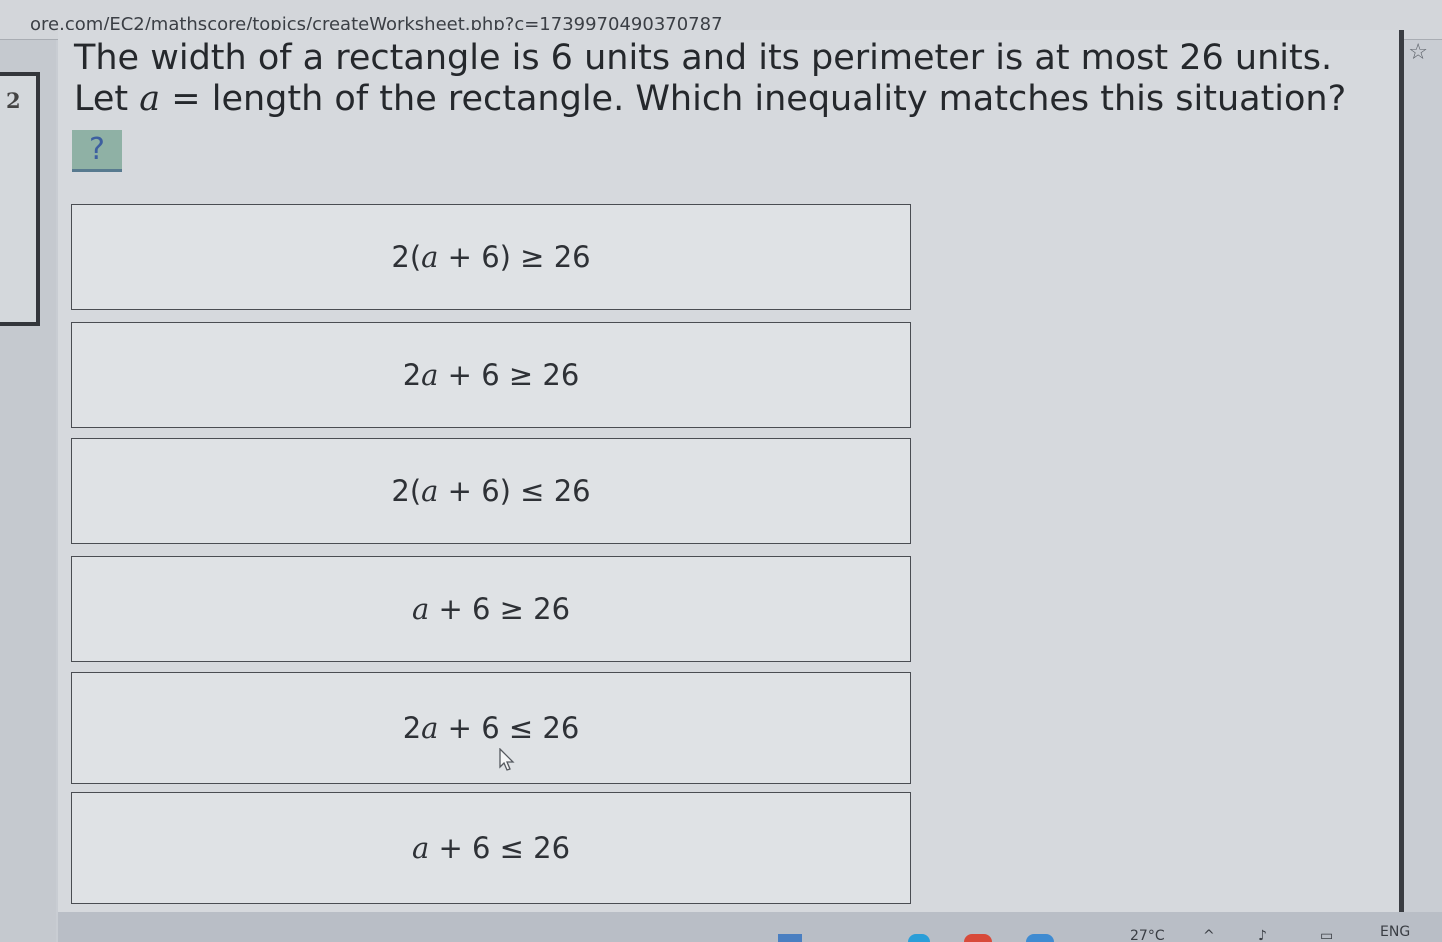  What do you see at coordinates (500, 609) in the screenshot?
I see `option-4-post: + 6 ≥ 26` at bounding box center [500, 609].